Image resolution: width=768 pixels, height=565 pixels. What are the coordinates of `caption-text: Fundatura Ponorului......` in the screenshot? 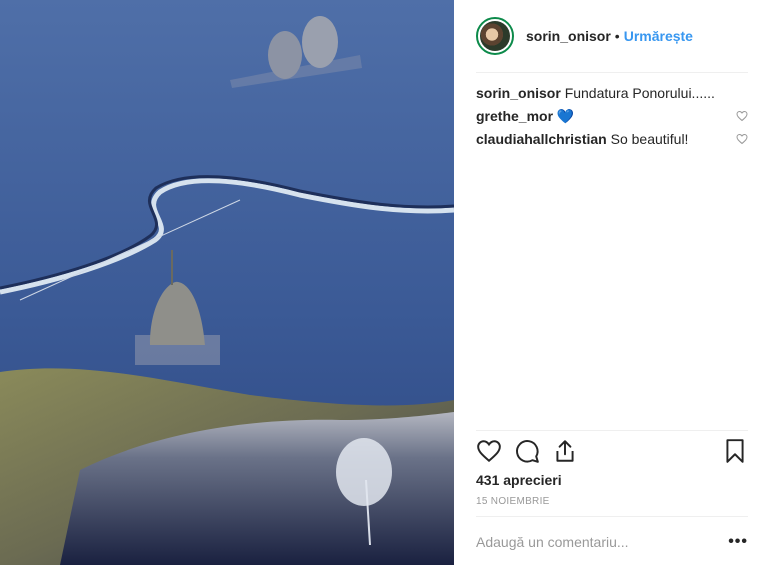 It's located at (639, 93).